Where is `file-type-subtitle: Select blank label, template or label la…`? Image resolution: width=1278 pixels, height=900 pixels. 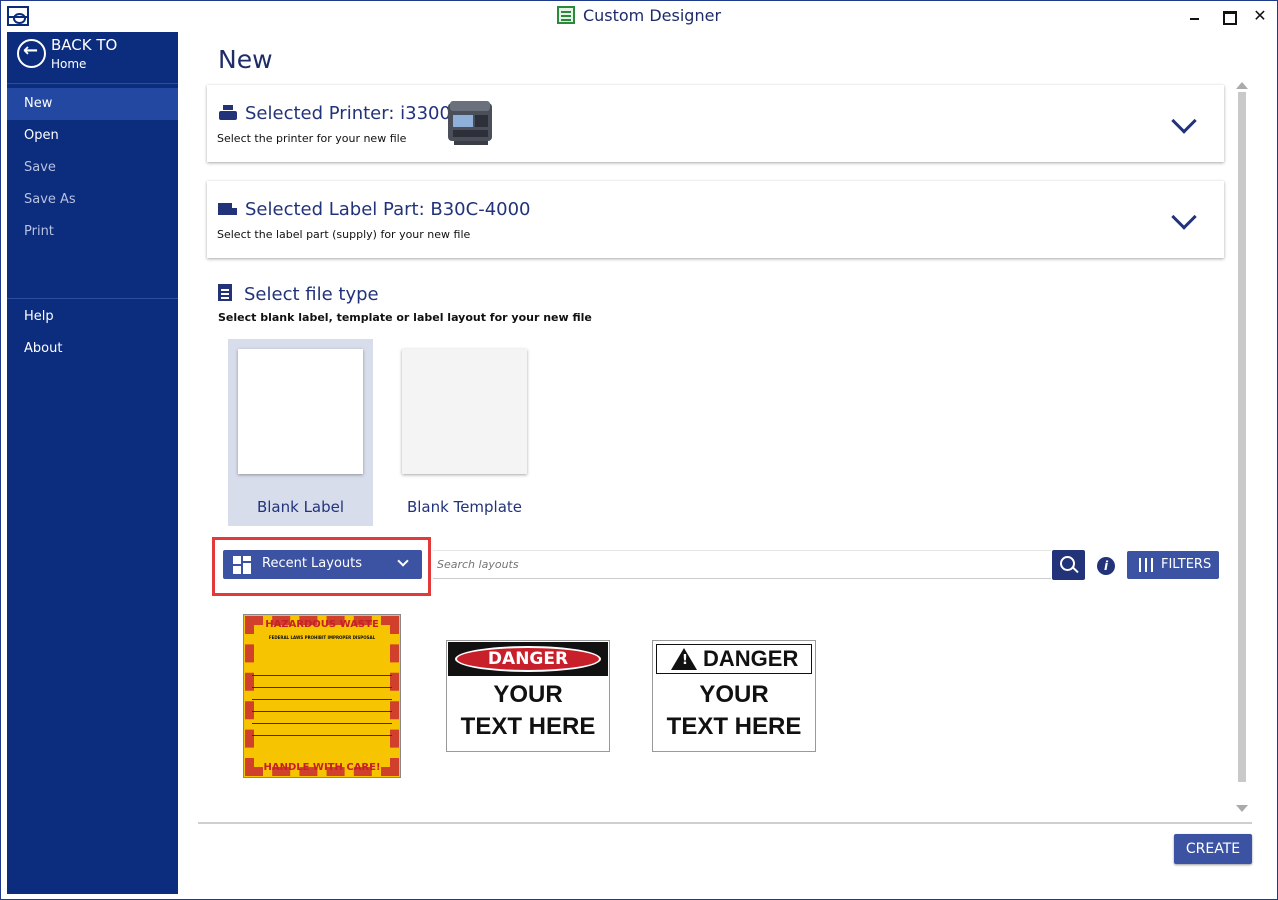 file-type-subtitle: Select blank label, template or label la… is located at coordinates (405, 317).